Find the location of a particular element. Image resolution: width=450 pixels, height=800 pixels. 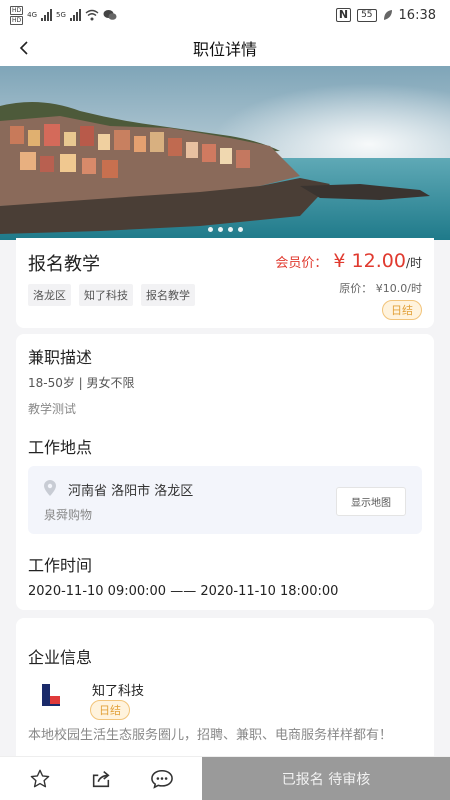

settle-badge: 日结 is located at coordinates (402, 310).